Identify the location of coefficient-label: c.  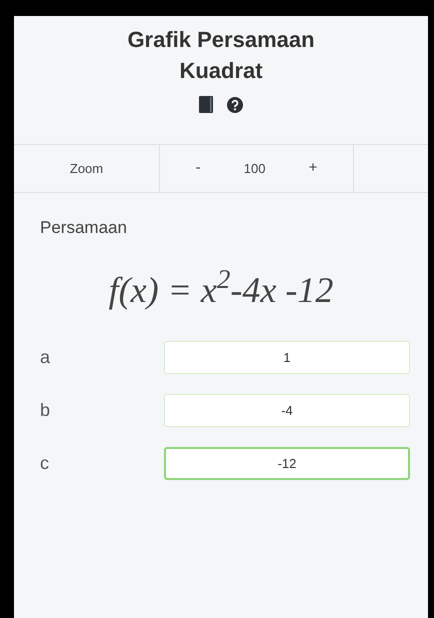
(45, 463).